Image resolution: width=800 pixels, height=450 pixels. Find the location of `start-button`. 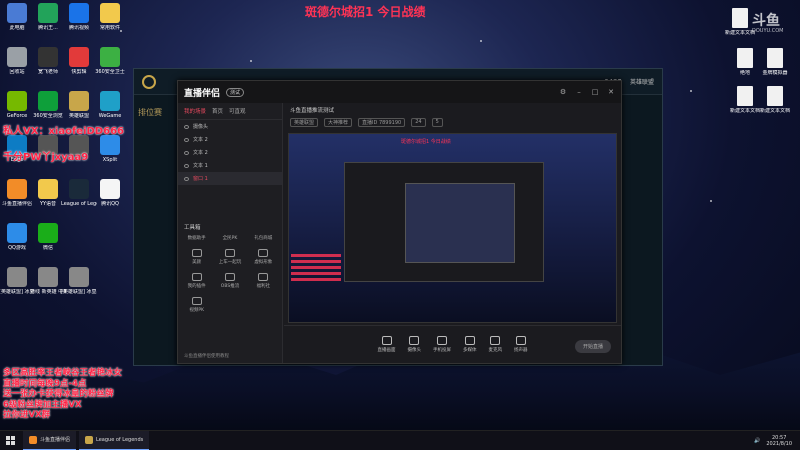

start-button is located at coordinates (10, 440).